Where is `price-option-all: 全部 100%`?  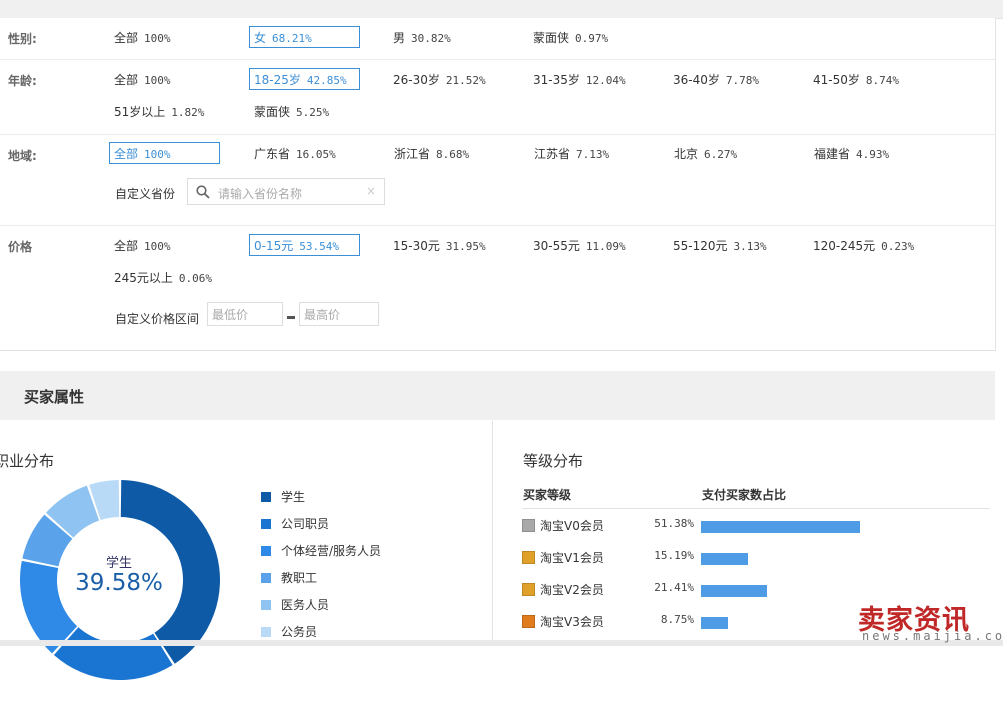
price-option-all: 全部 100% is located at coordinates (142, 246).